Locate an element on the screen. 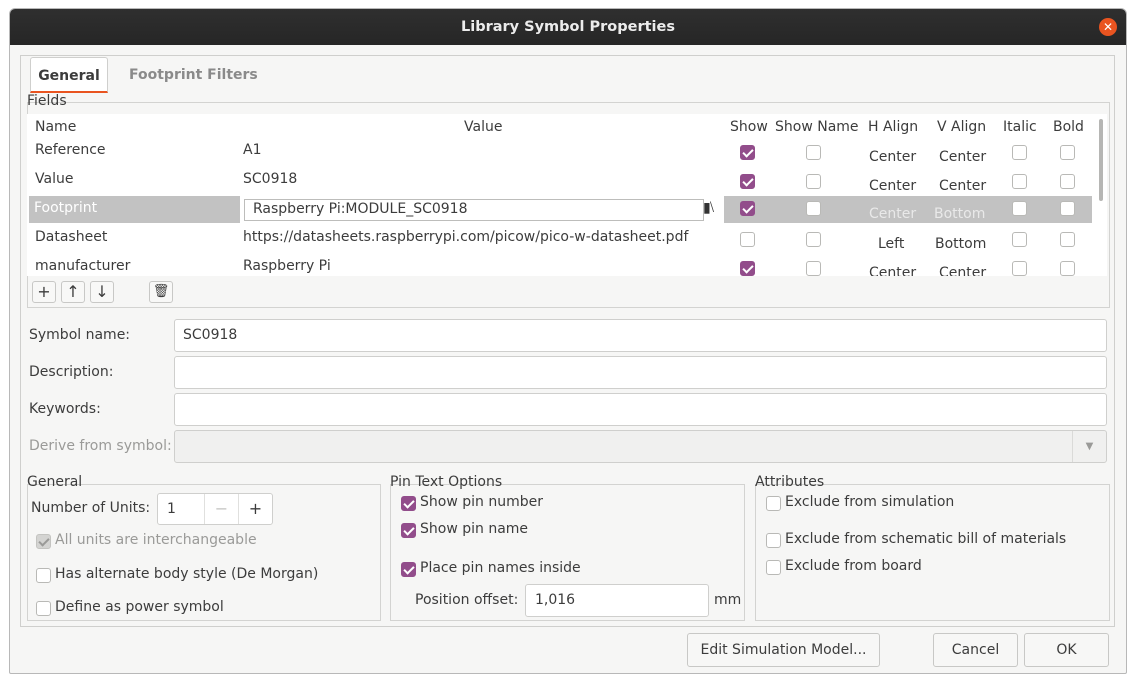 The height and width of the screenshot is (682, 1136). alternate-body-label: Has alternate body style (De Morgan) is located at coordinates (187, 574).